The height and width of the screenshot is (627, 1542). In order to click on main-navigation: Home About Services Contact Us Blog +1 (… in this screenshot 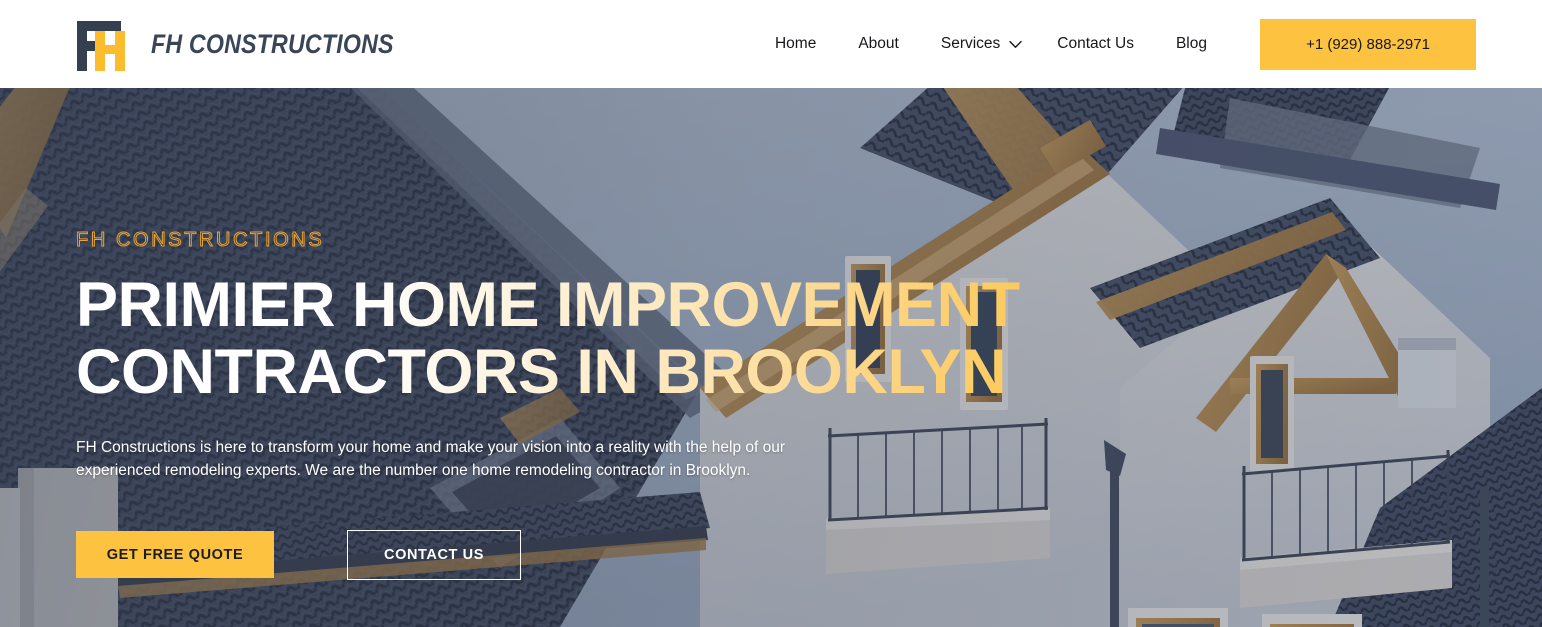, I will do `click(1148, 44)`.